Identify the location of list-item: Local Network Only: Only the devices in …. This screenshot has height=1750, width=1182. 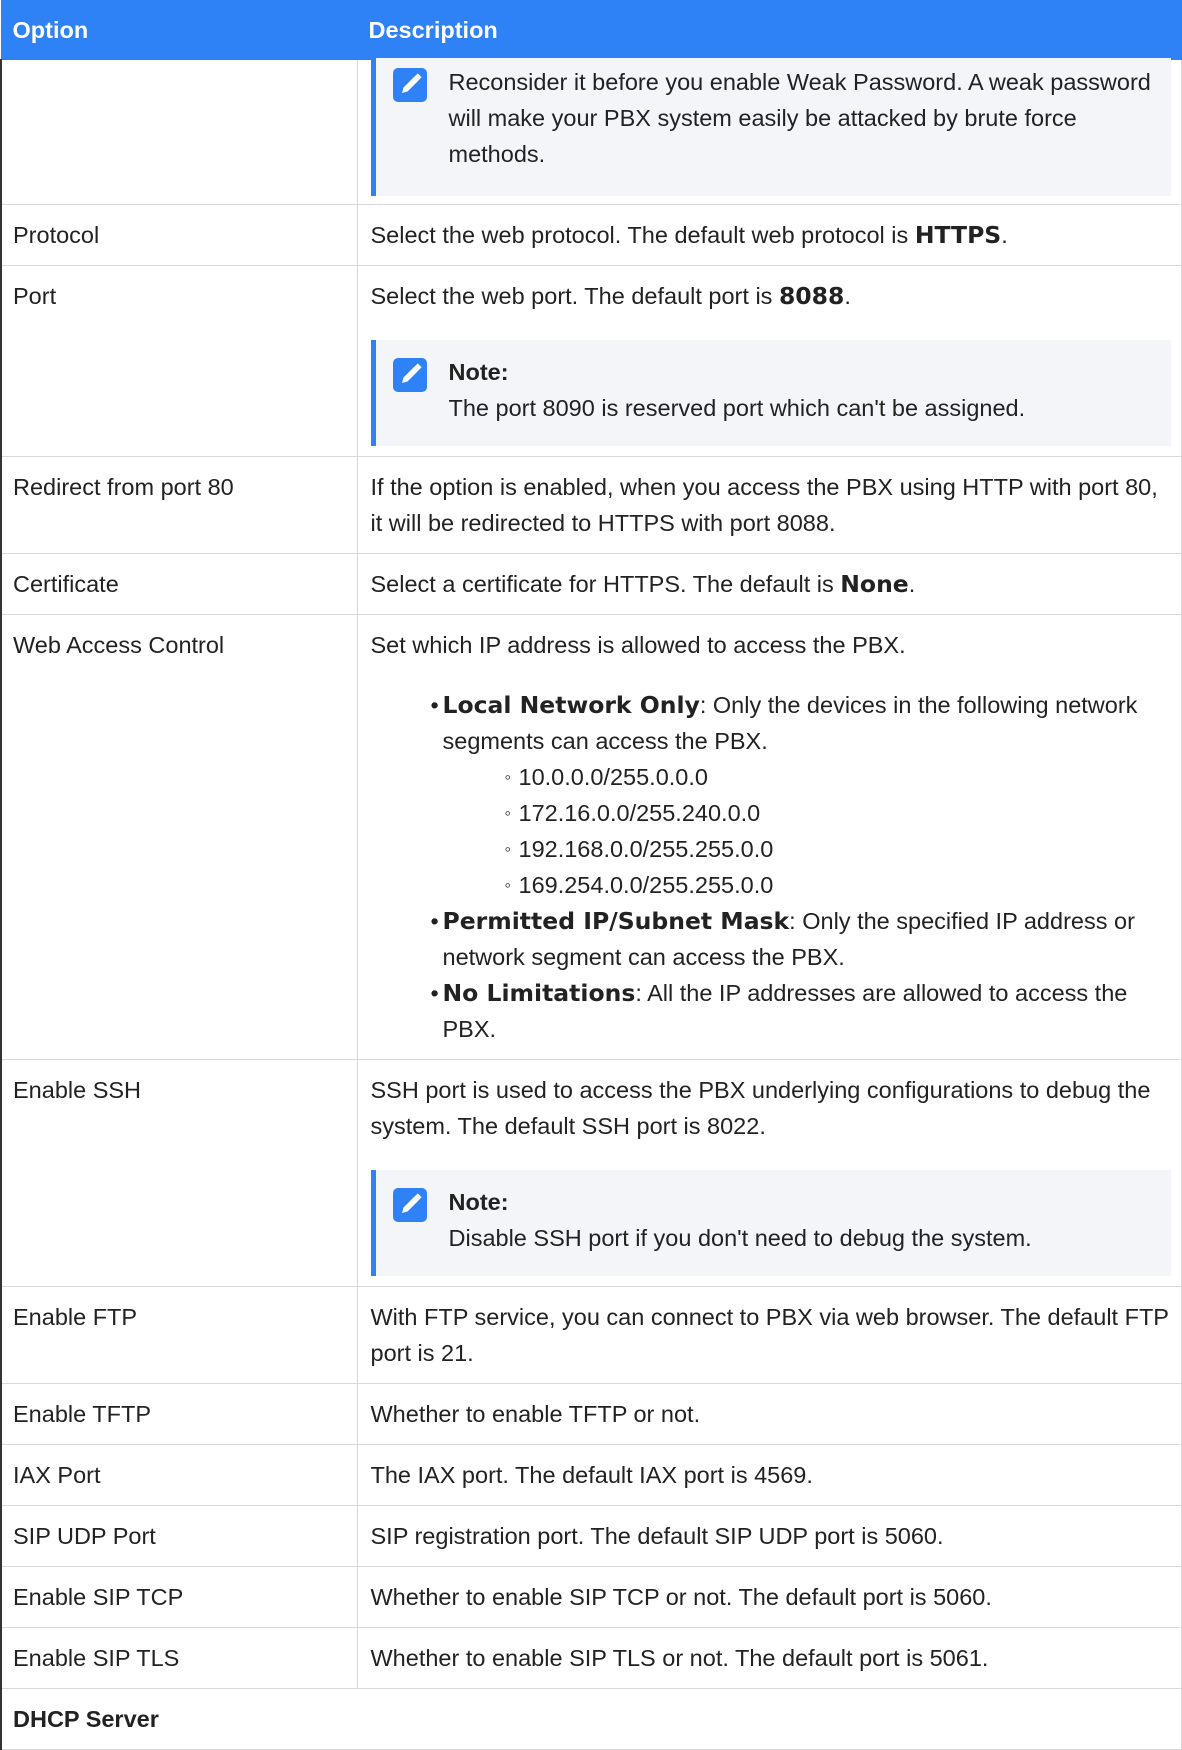
(801, 795).